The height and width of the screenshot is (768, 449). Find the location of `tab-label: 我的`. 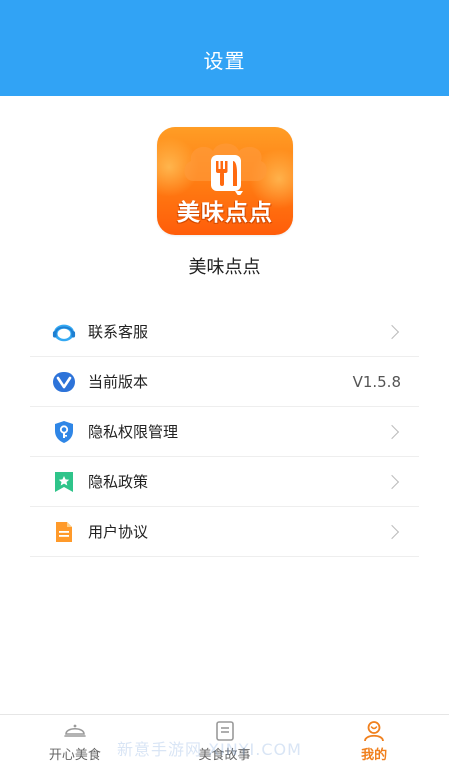

tab-label: 我的 is located at coordinates (374, 755).